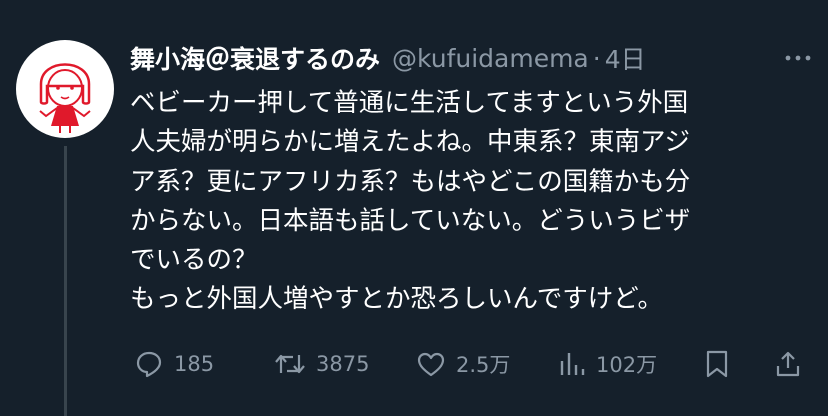 The width and height of the screenshot is (828, 416). Describe the element at coordinates (410, 142) in the screenshot. I see `tweet-text-line: 人夫婦が明らかに増えたよね。中東系？東南アジ` at that location.